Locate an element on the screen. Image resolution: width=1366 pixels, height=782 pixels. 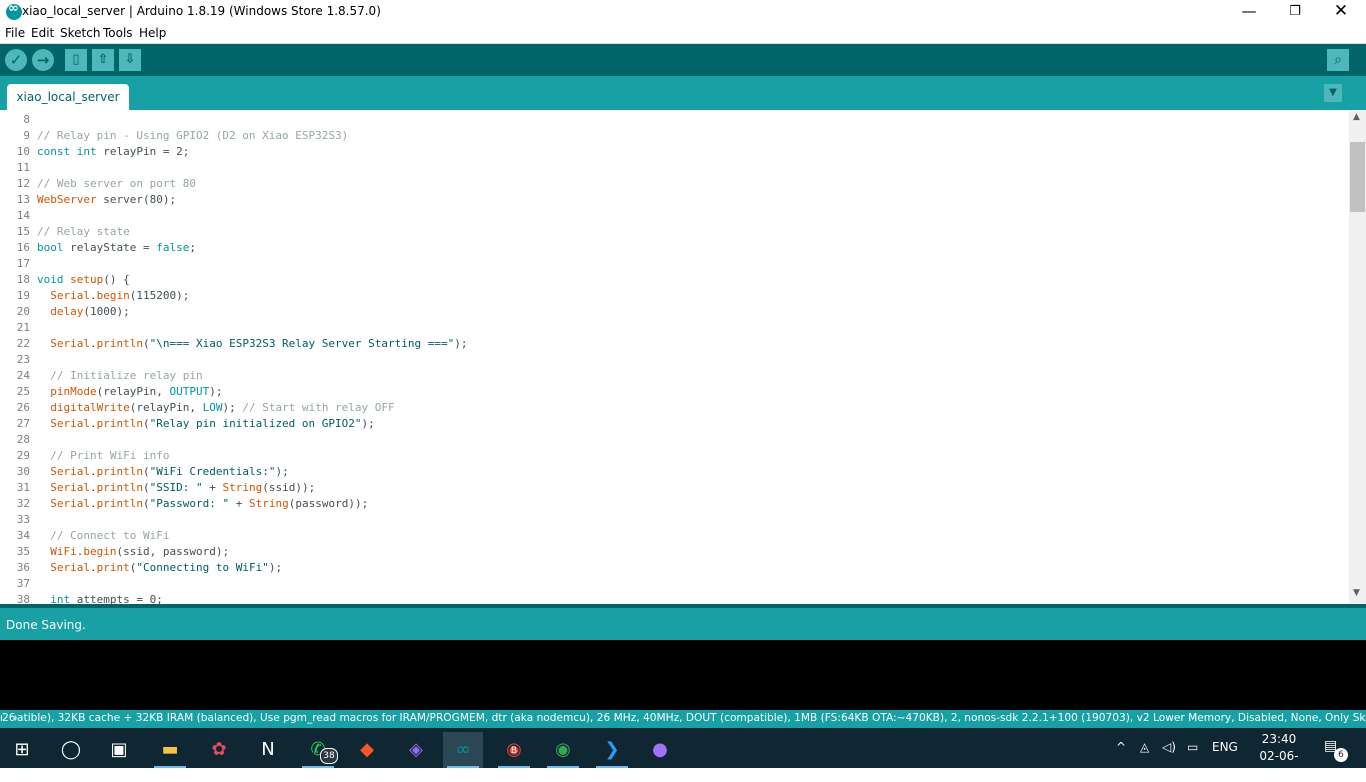
menu-edit: Edit is located at coordinates (42, 33).